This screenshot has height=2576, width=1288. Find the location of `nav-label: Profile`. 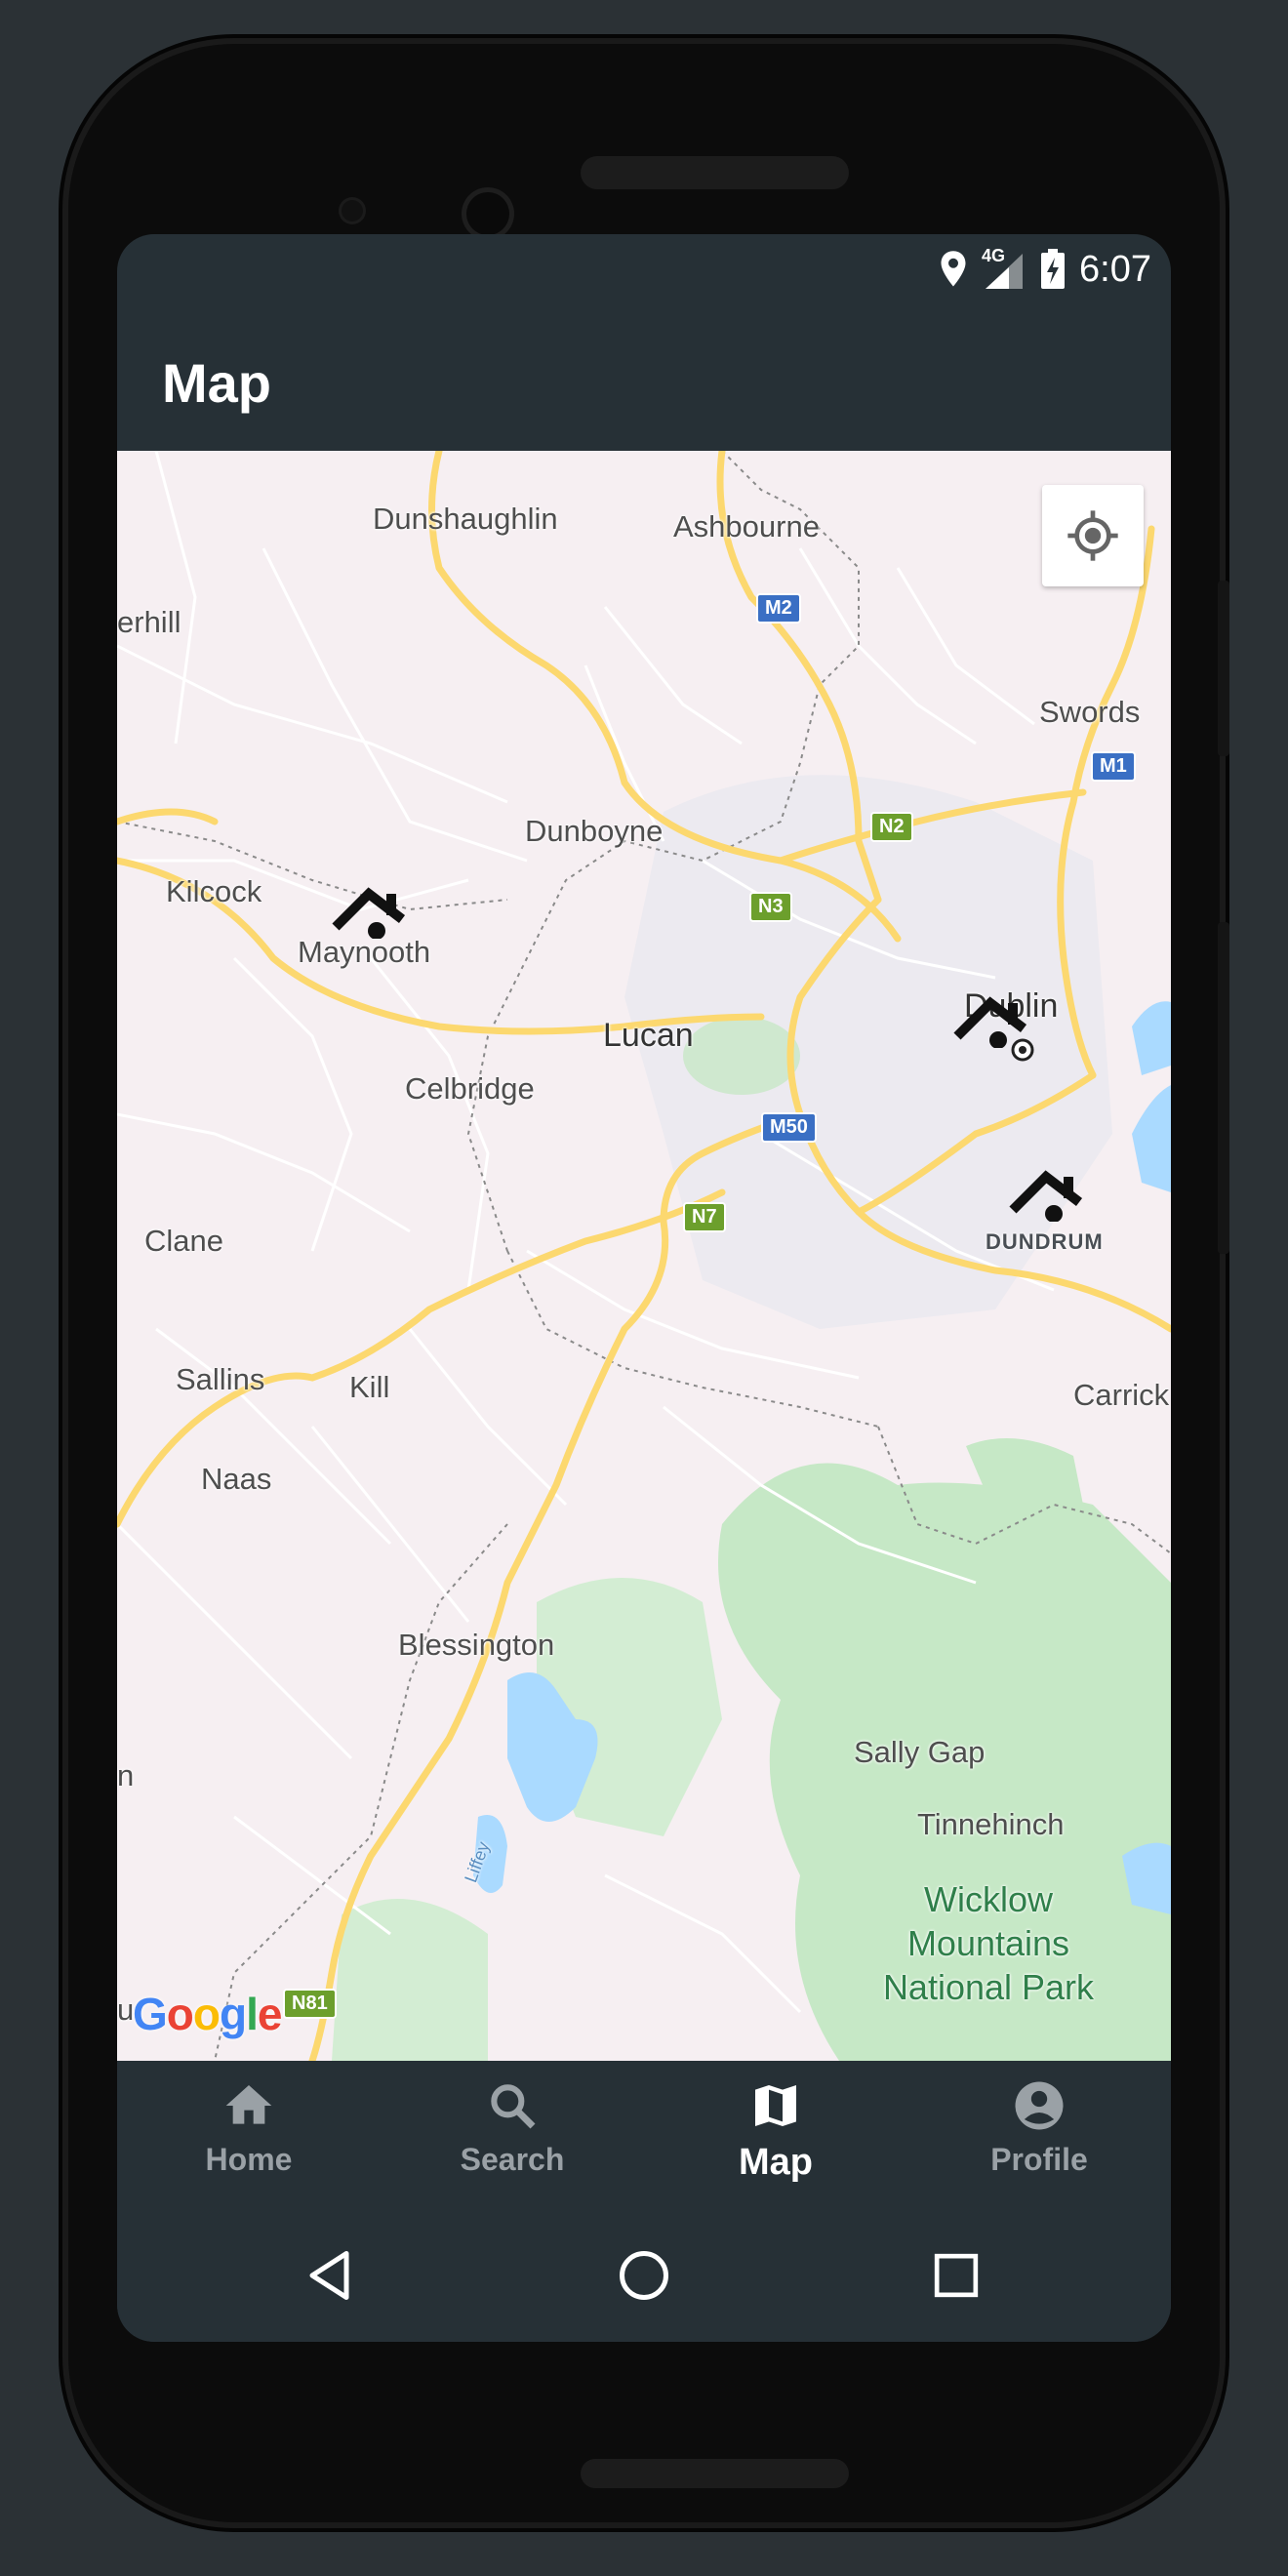

nav-label: Profile is located at coordinates (1039, 2159).